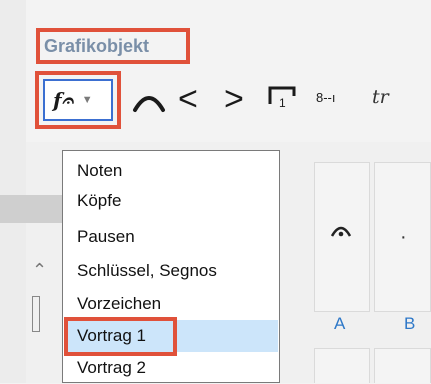 This screenshot has width=431, height=384. I want to click on symbol-tile-c, so click(342, 365).